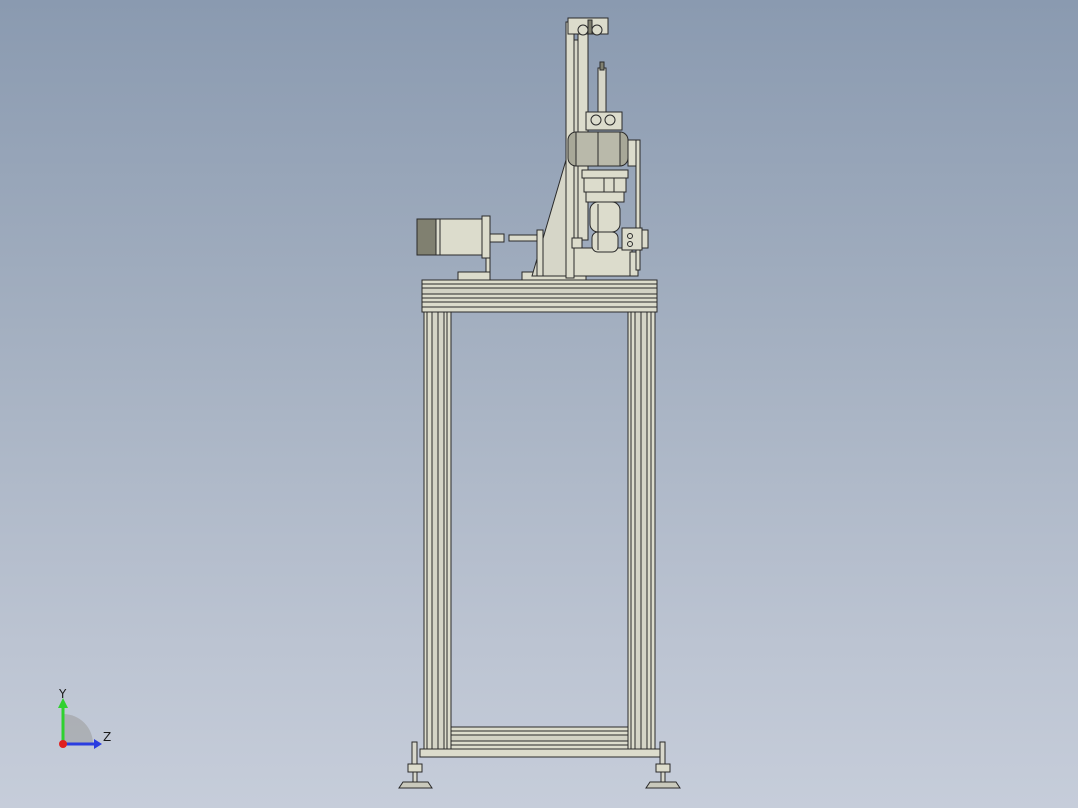  I want to click on secondary-arm, so click(604, 96).